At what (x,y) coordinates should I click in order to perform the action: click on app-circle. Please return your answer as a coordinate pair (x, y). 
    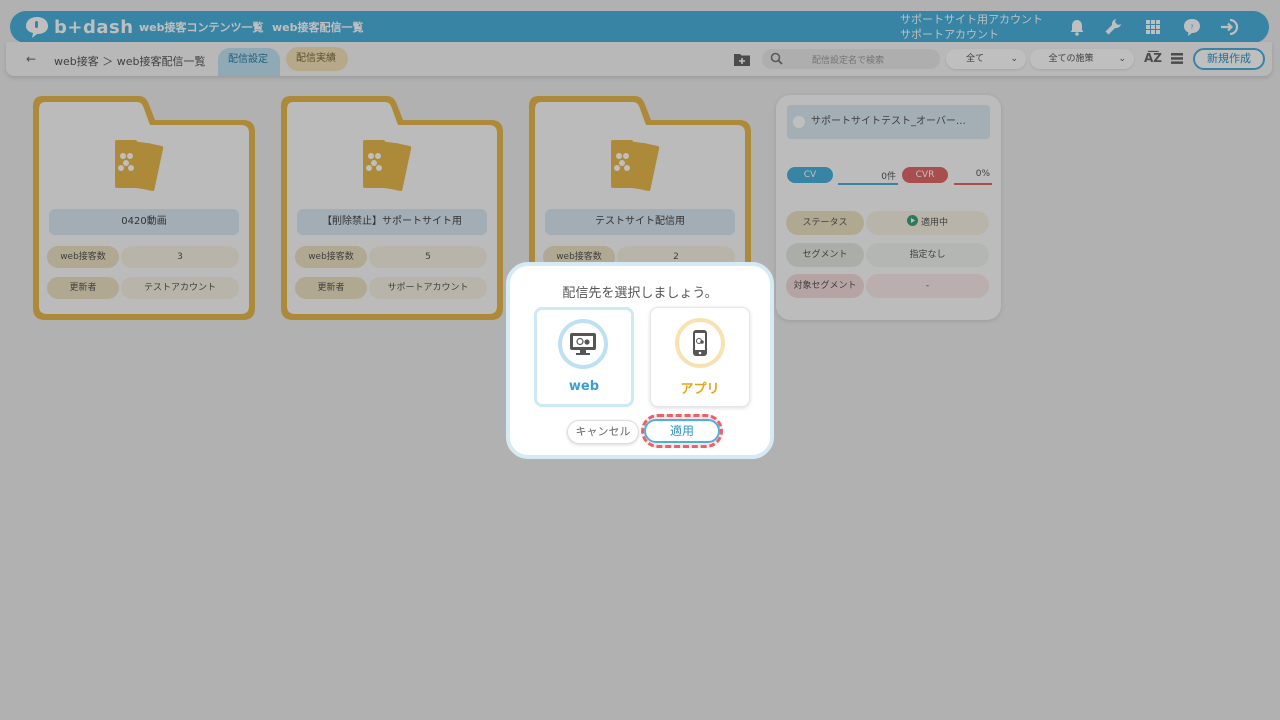
    Looking at the image, I should click on (700, 343).